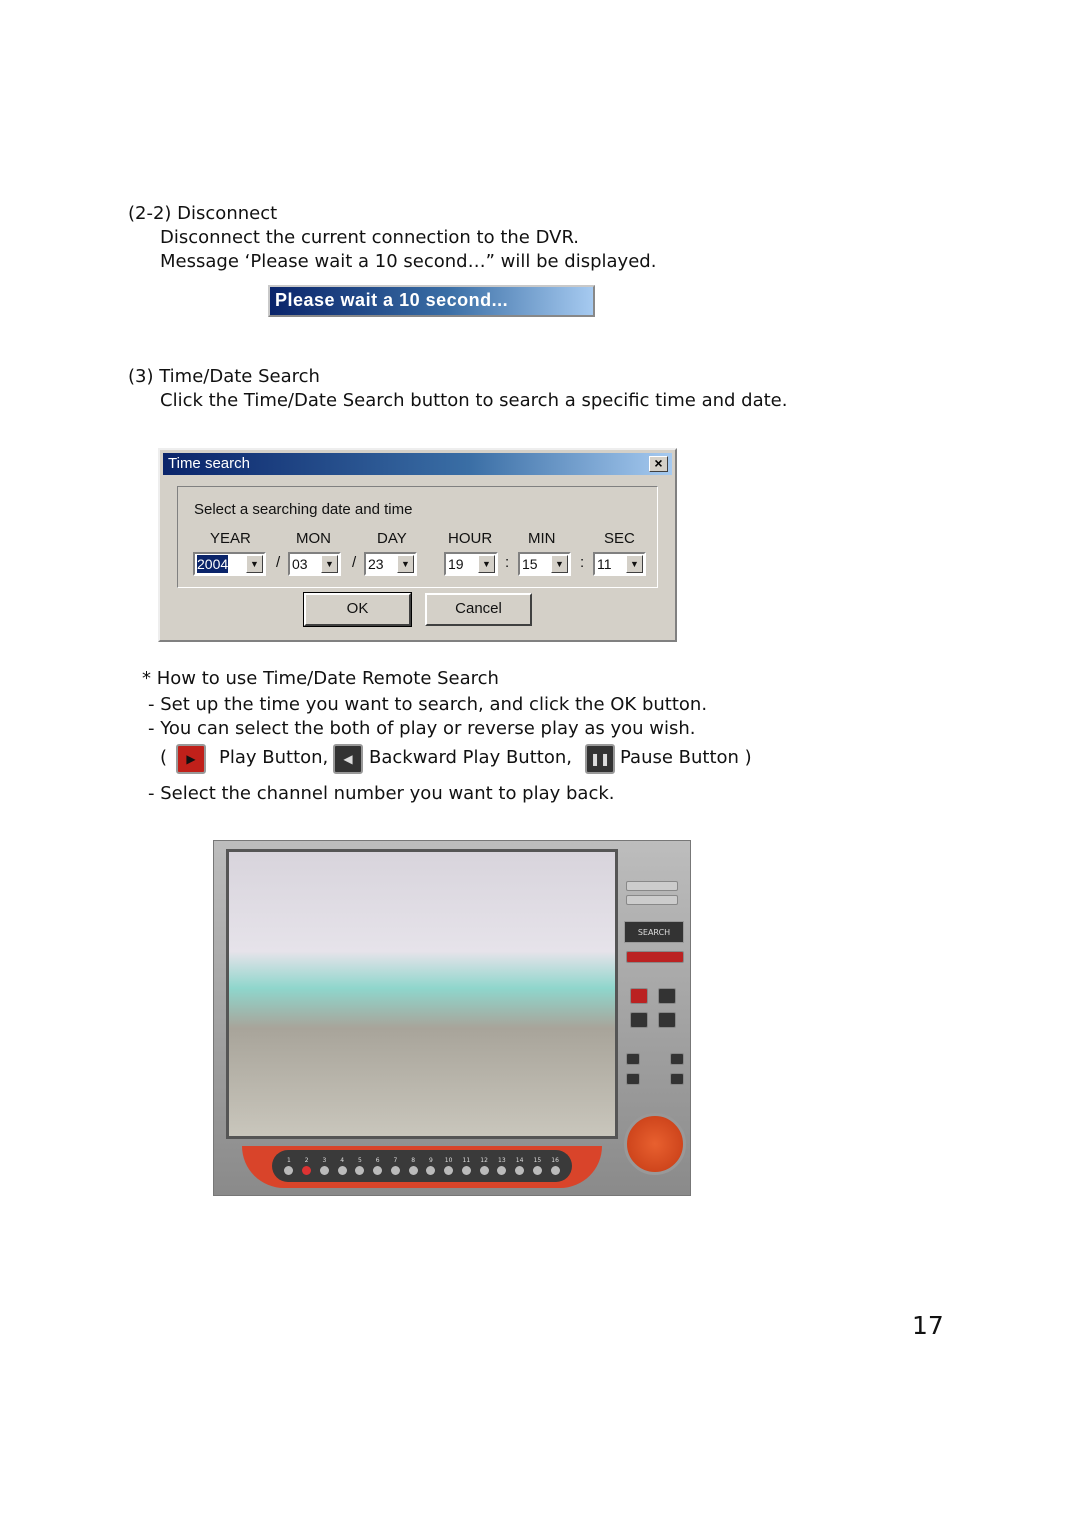 This screenshot has width=1080, height=1528. Describe the element at coordinates (502, 1160) in the screenshot. I see `channel-number: 13` at that location.